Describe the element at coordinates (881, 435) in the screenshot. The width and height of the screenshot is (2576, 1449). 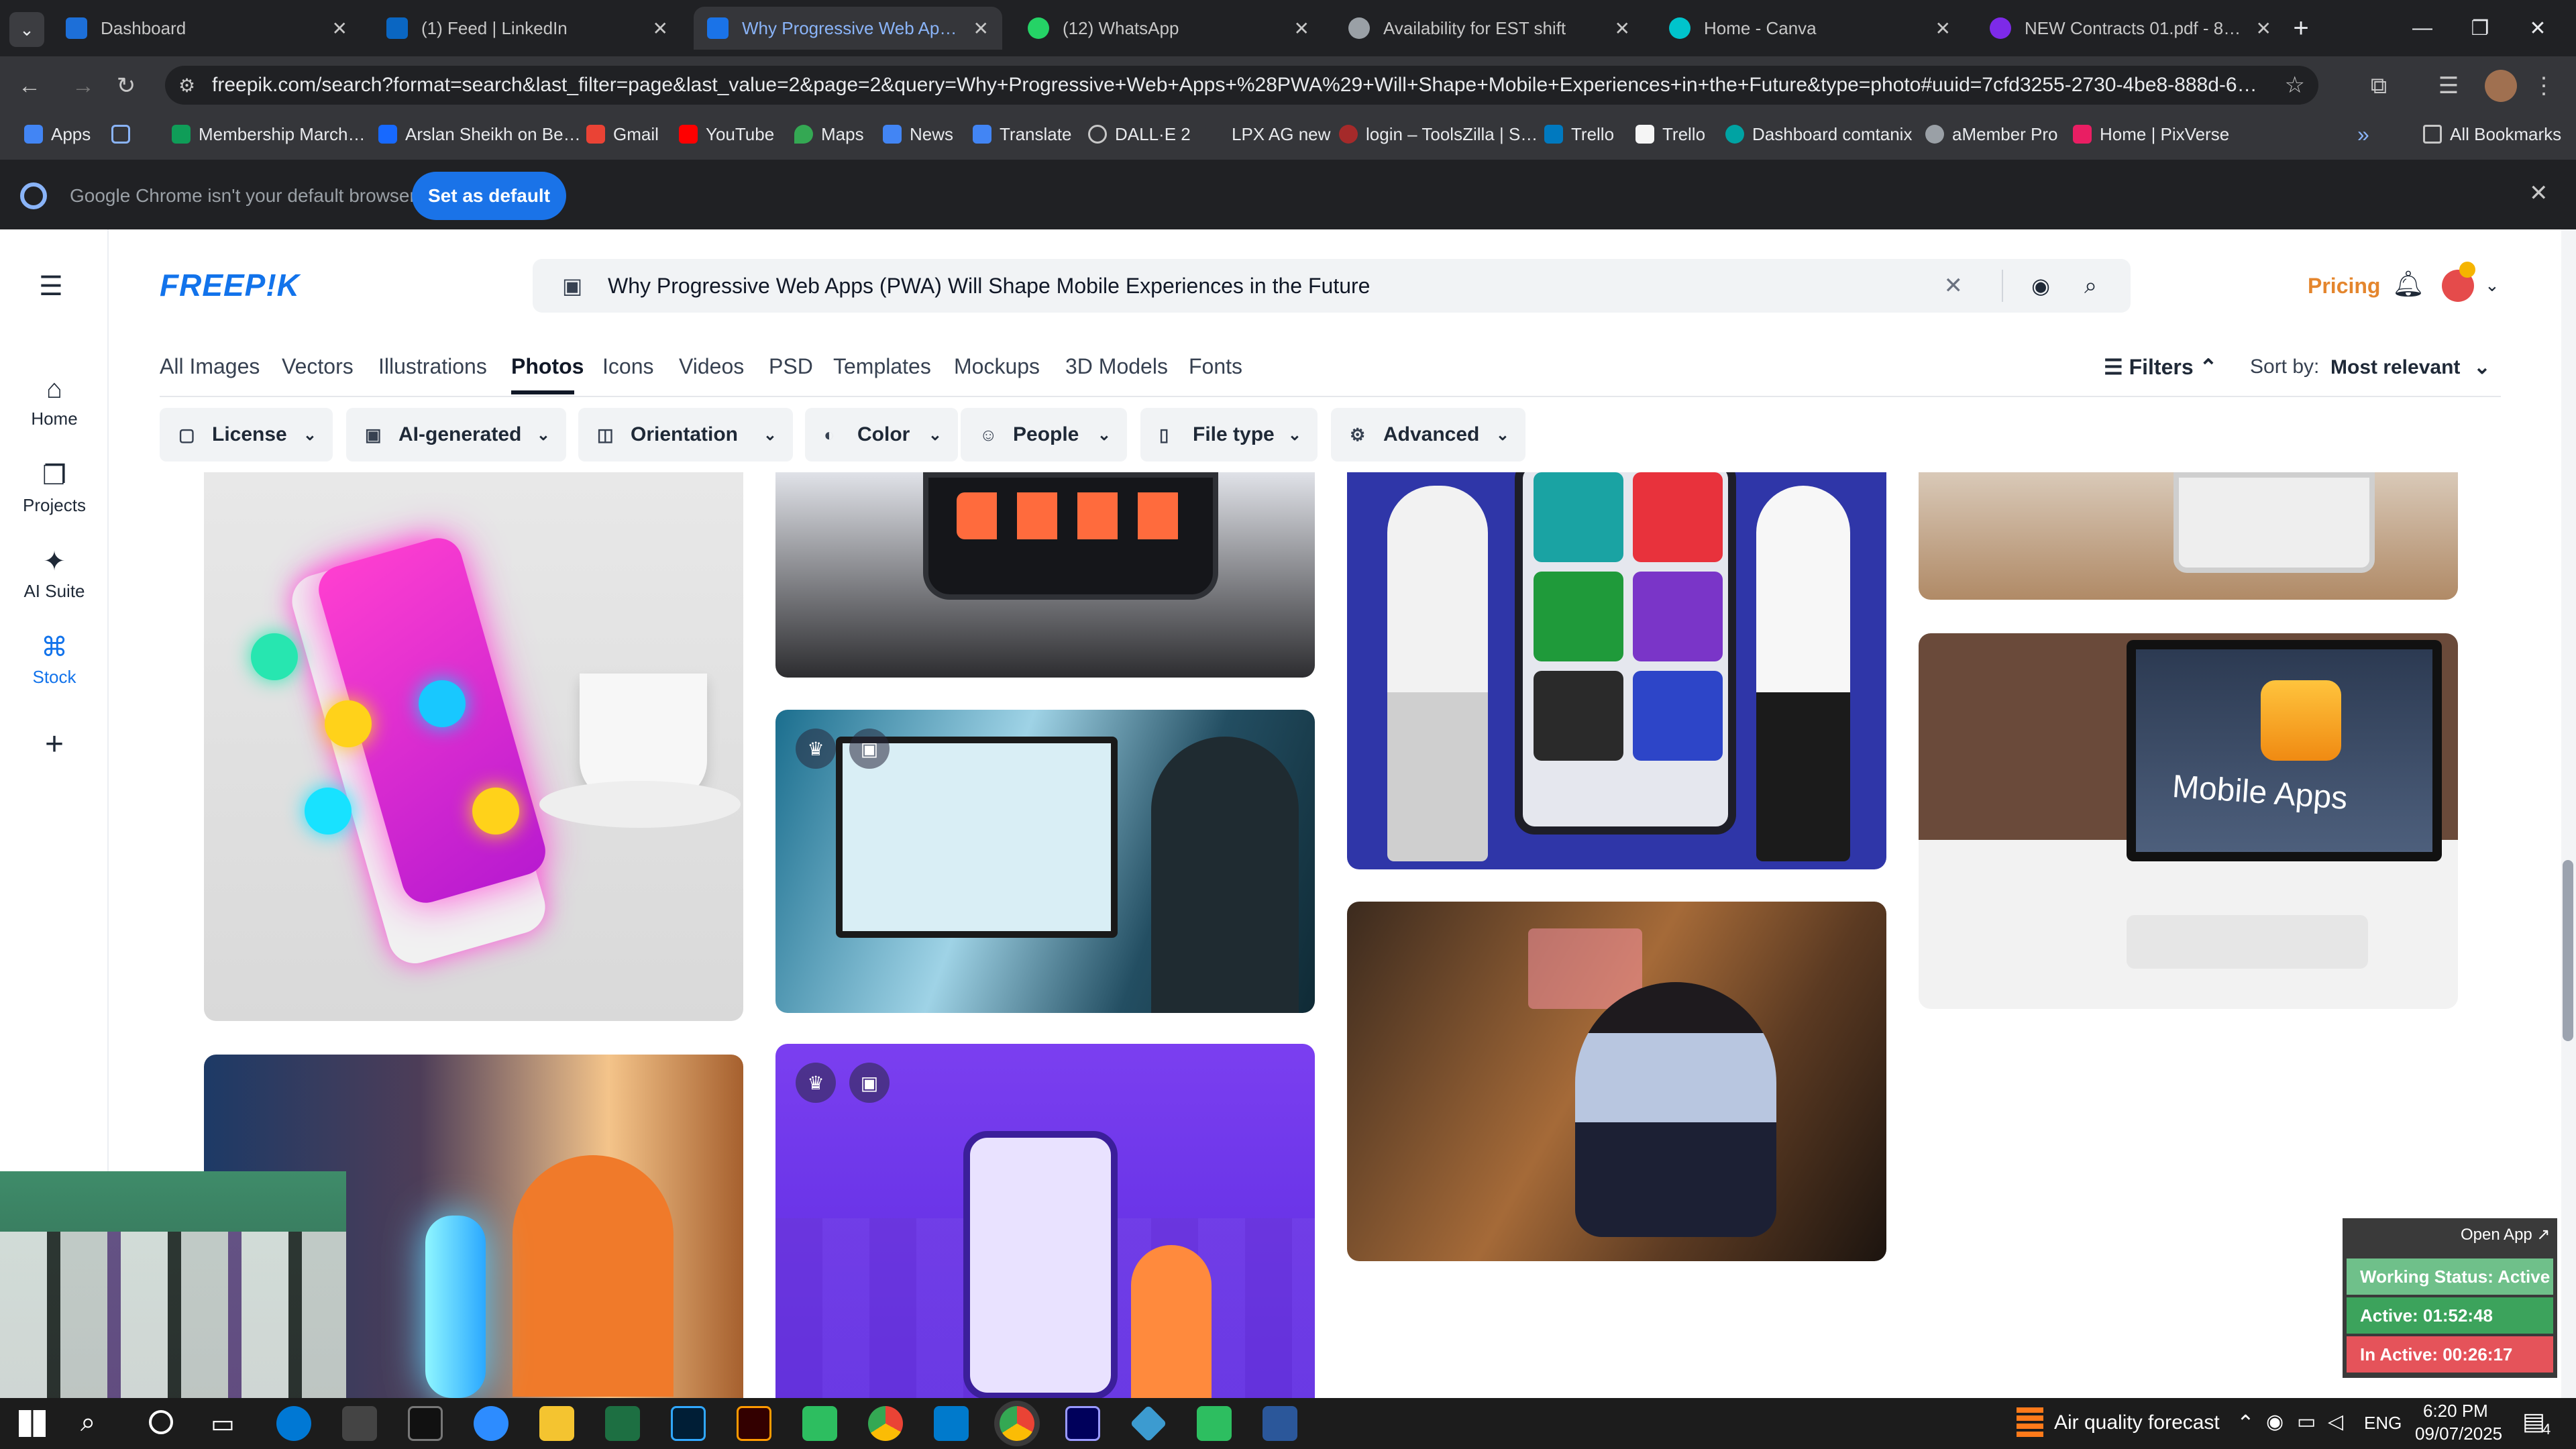
I see `color-filter: ◐ Color ⌄` at that location.